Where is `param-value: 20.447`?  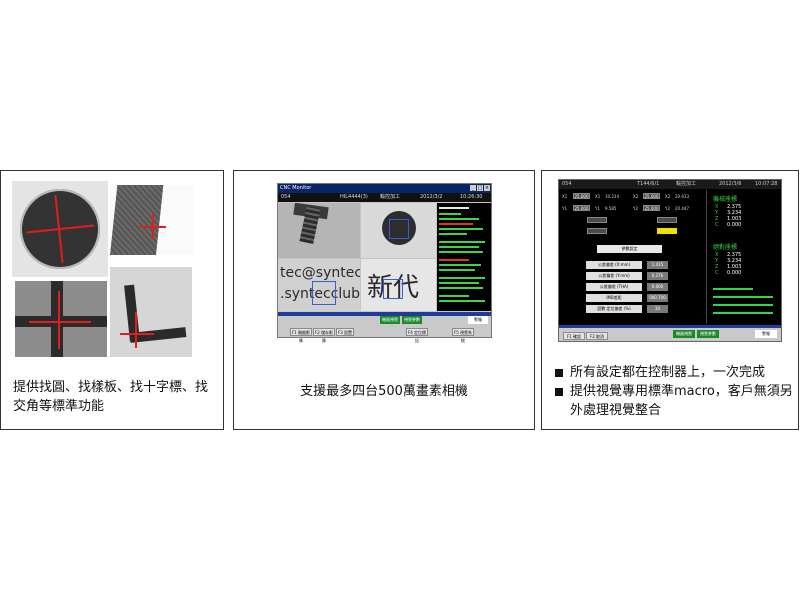 param-value: 20.447 is located at coordinates (682, 208).